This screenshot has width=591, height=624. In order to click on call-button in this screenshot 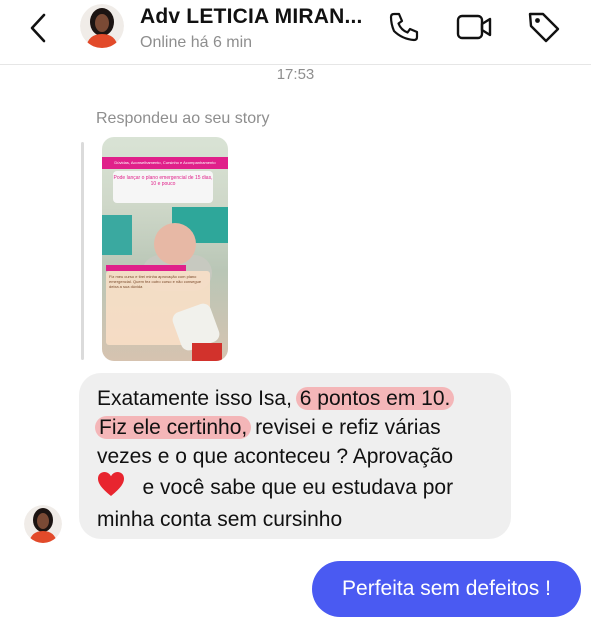, I will do `click(404, 27)`.